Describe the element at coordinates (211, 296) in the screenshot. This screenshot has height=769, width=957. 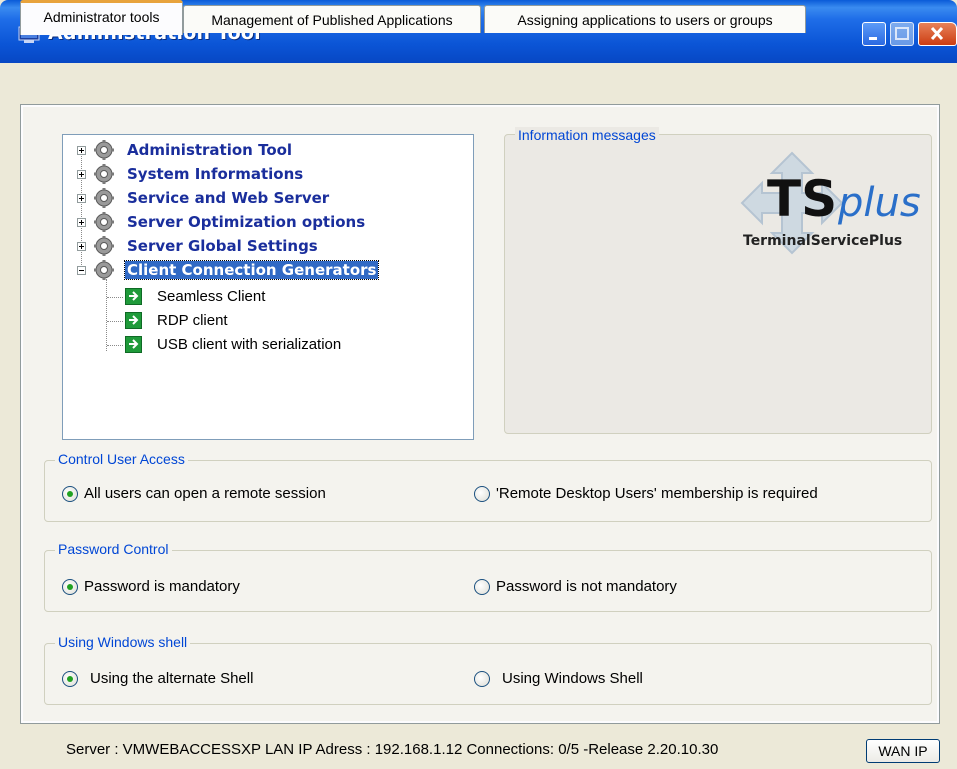
I see `tree-item-seamless-client: Seamless Client` at that location.